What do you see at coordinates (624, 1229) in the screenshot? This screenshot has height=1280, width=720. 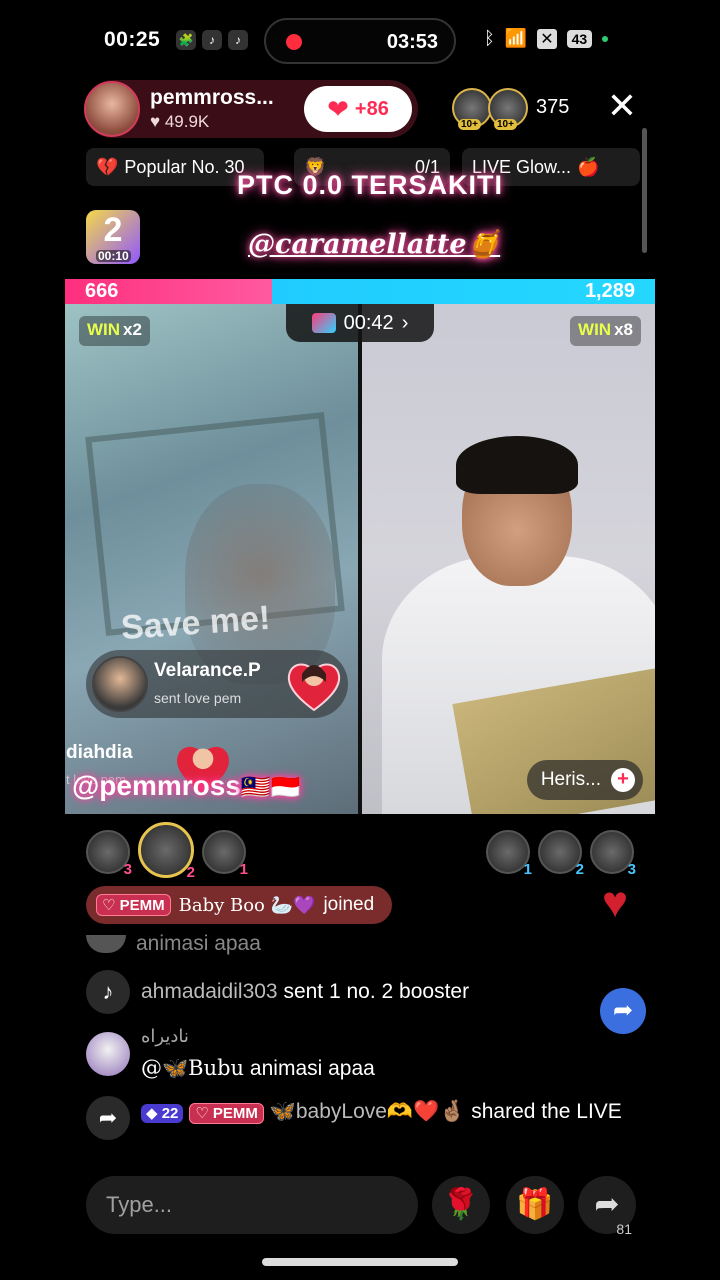 I see `share-count: 81` at bounding box center [624, 1229].